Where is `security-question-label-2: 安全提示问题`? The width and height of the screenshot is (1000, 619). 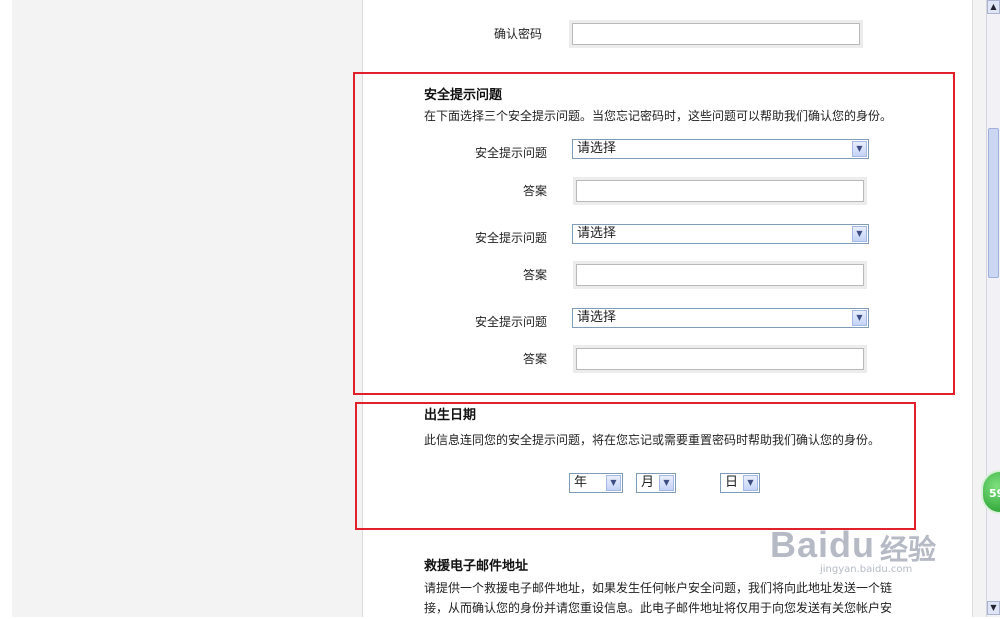 security-question-label-2: 安全提示问题 is located at coordinates (510, 238).